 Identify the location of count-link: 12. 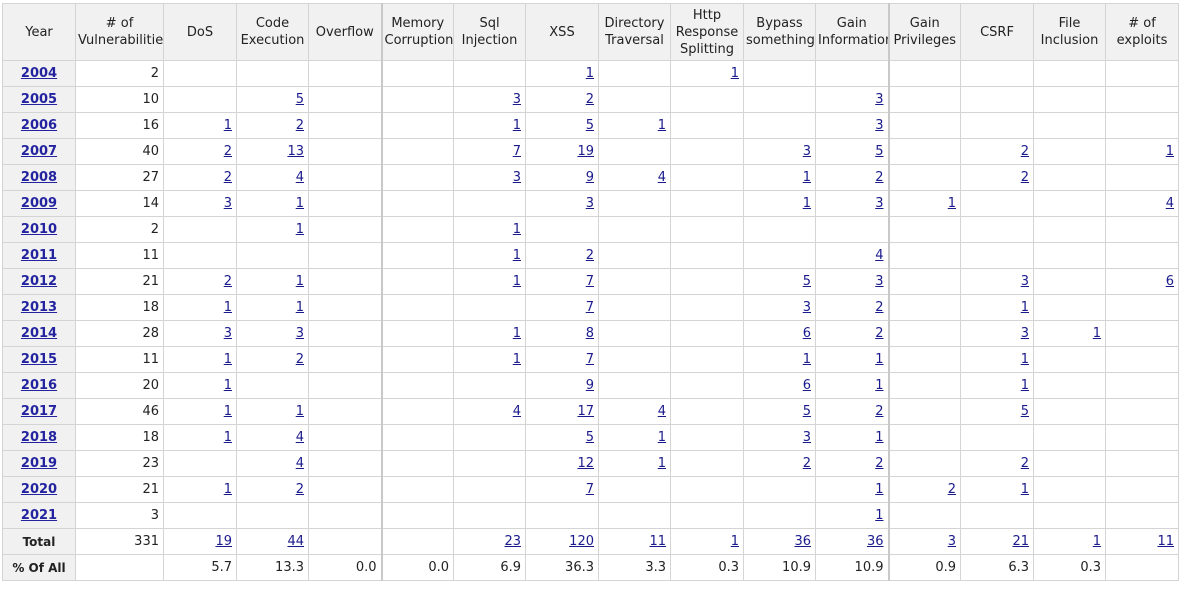
(585, 463).